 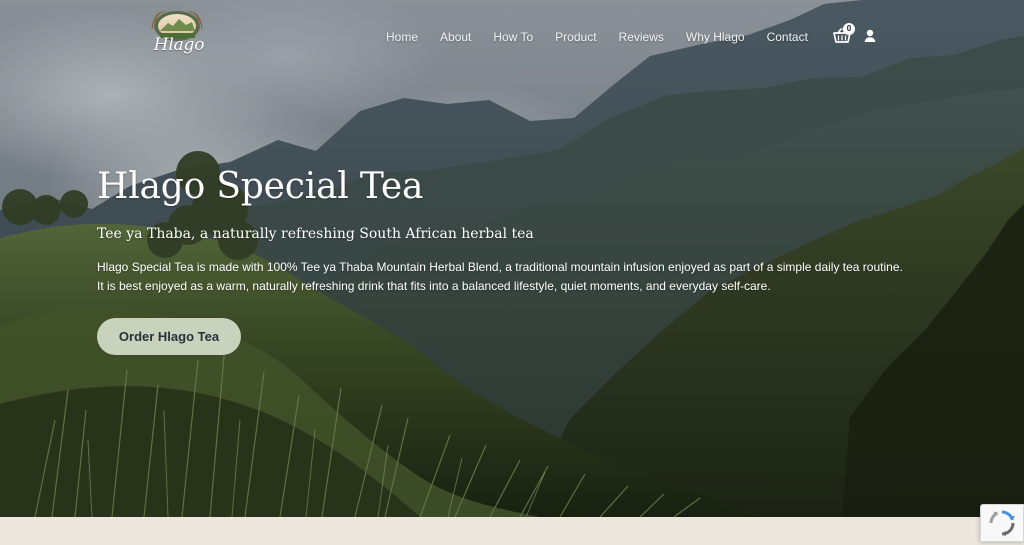 What do you see at coordinates (455, 37) in the screenshot?
I see `nav-about-link: About` at bounding box center [455, 37].